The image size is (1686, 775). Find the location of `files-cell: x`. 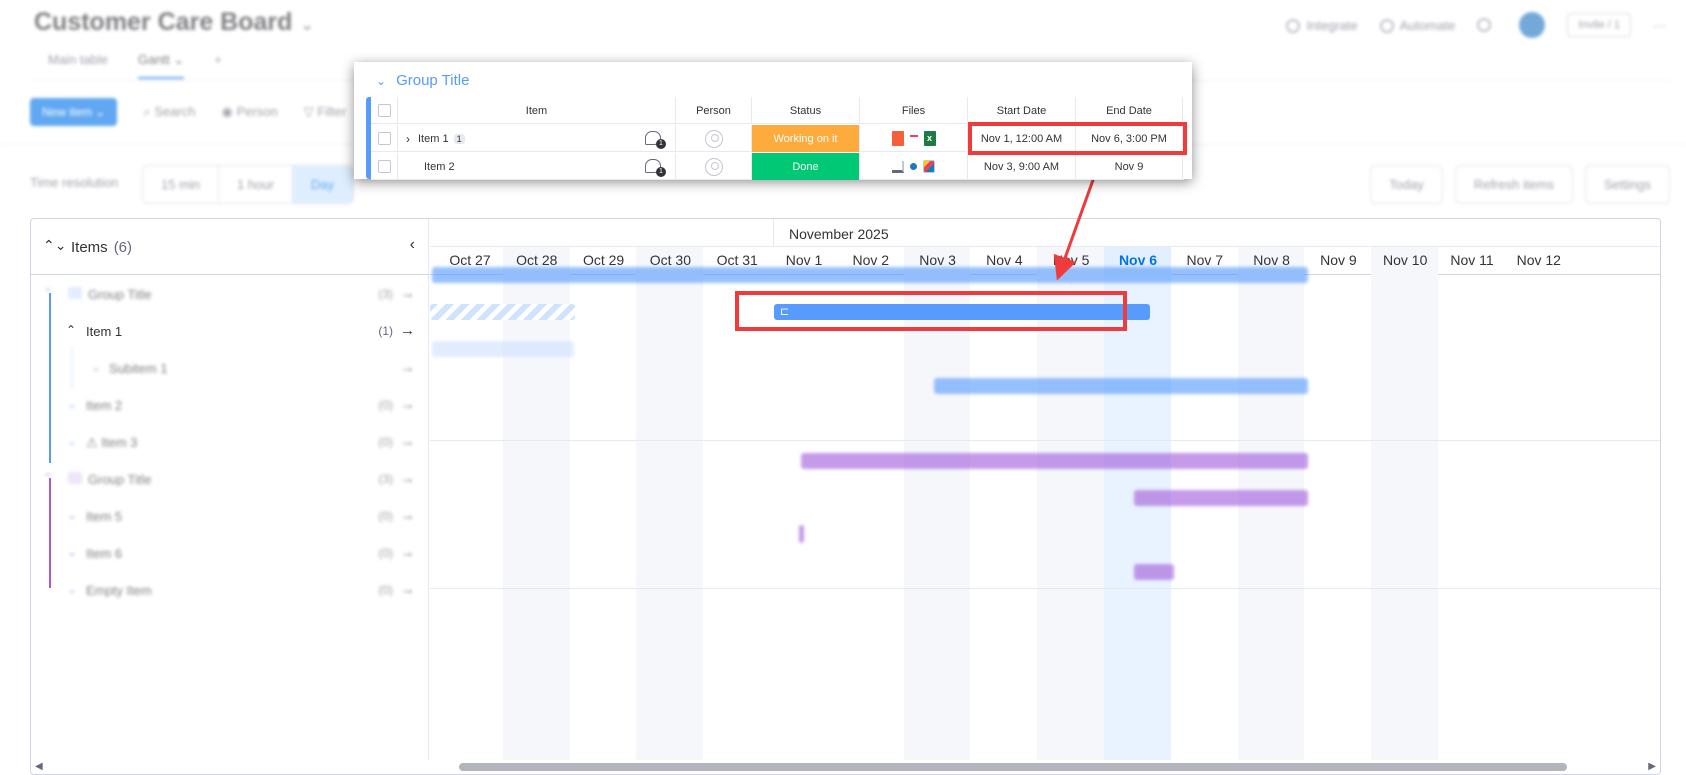

files-cell: x is located at coordinates (913, 138).